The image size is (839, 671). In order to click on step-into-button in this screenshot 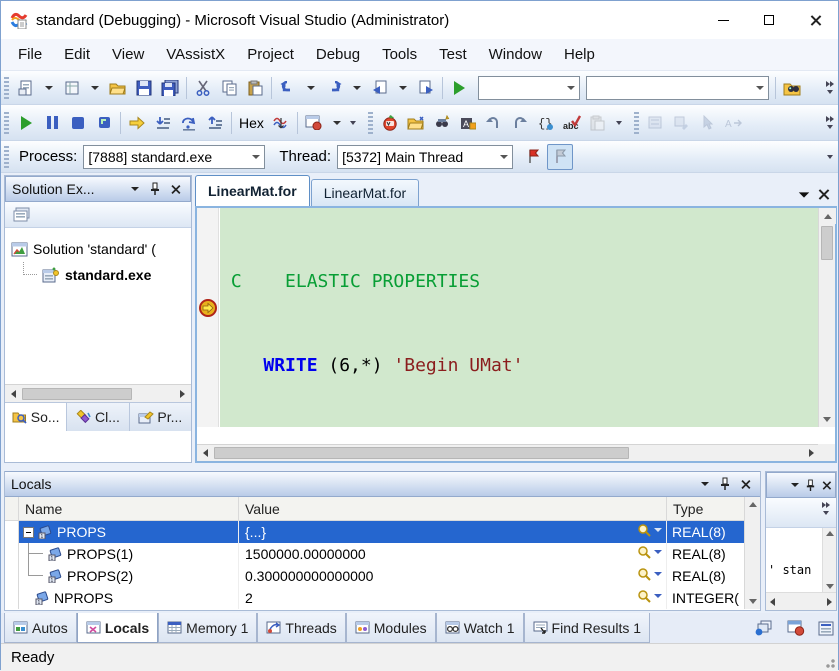, I will do `click(163, 123)`.